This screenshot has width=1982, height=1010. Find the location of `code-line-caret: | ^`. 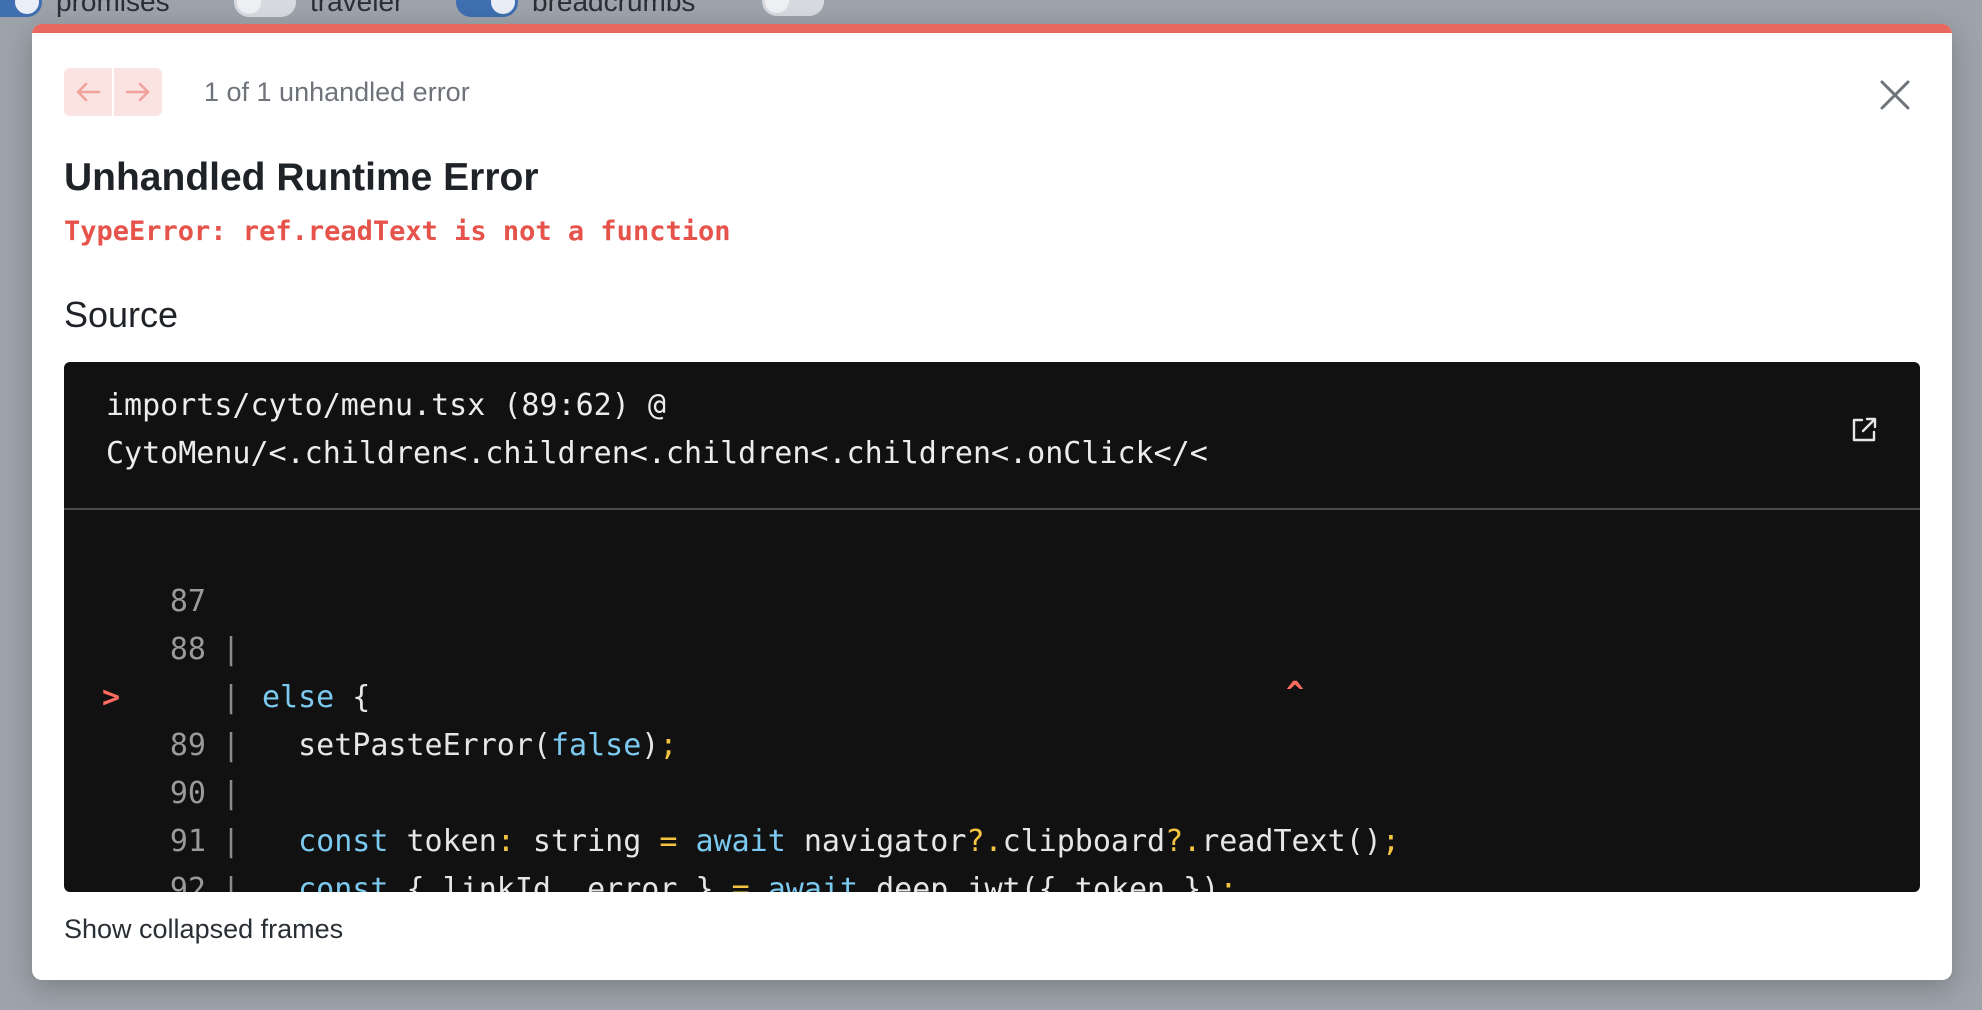

code-line-caret: | ^ is located at coordinates (992, 718).